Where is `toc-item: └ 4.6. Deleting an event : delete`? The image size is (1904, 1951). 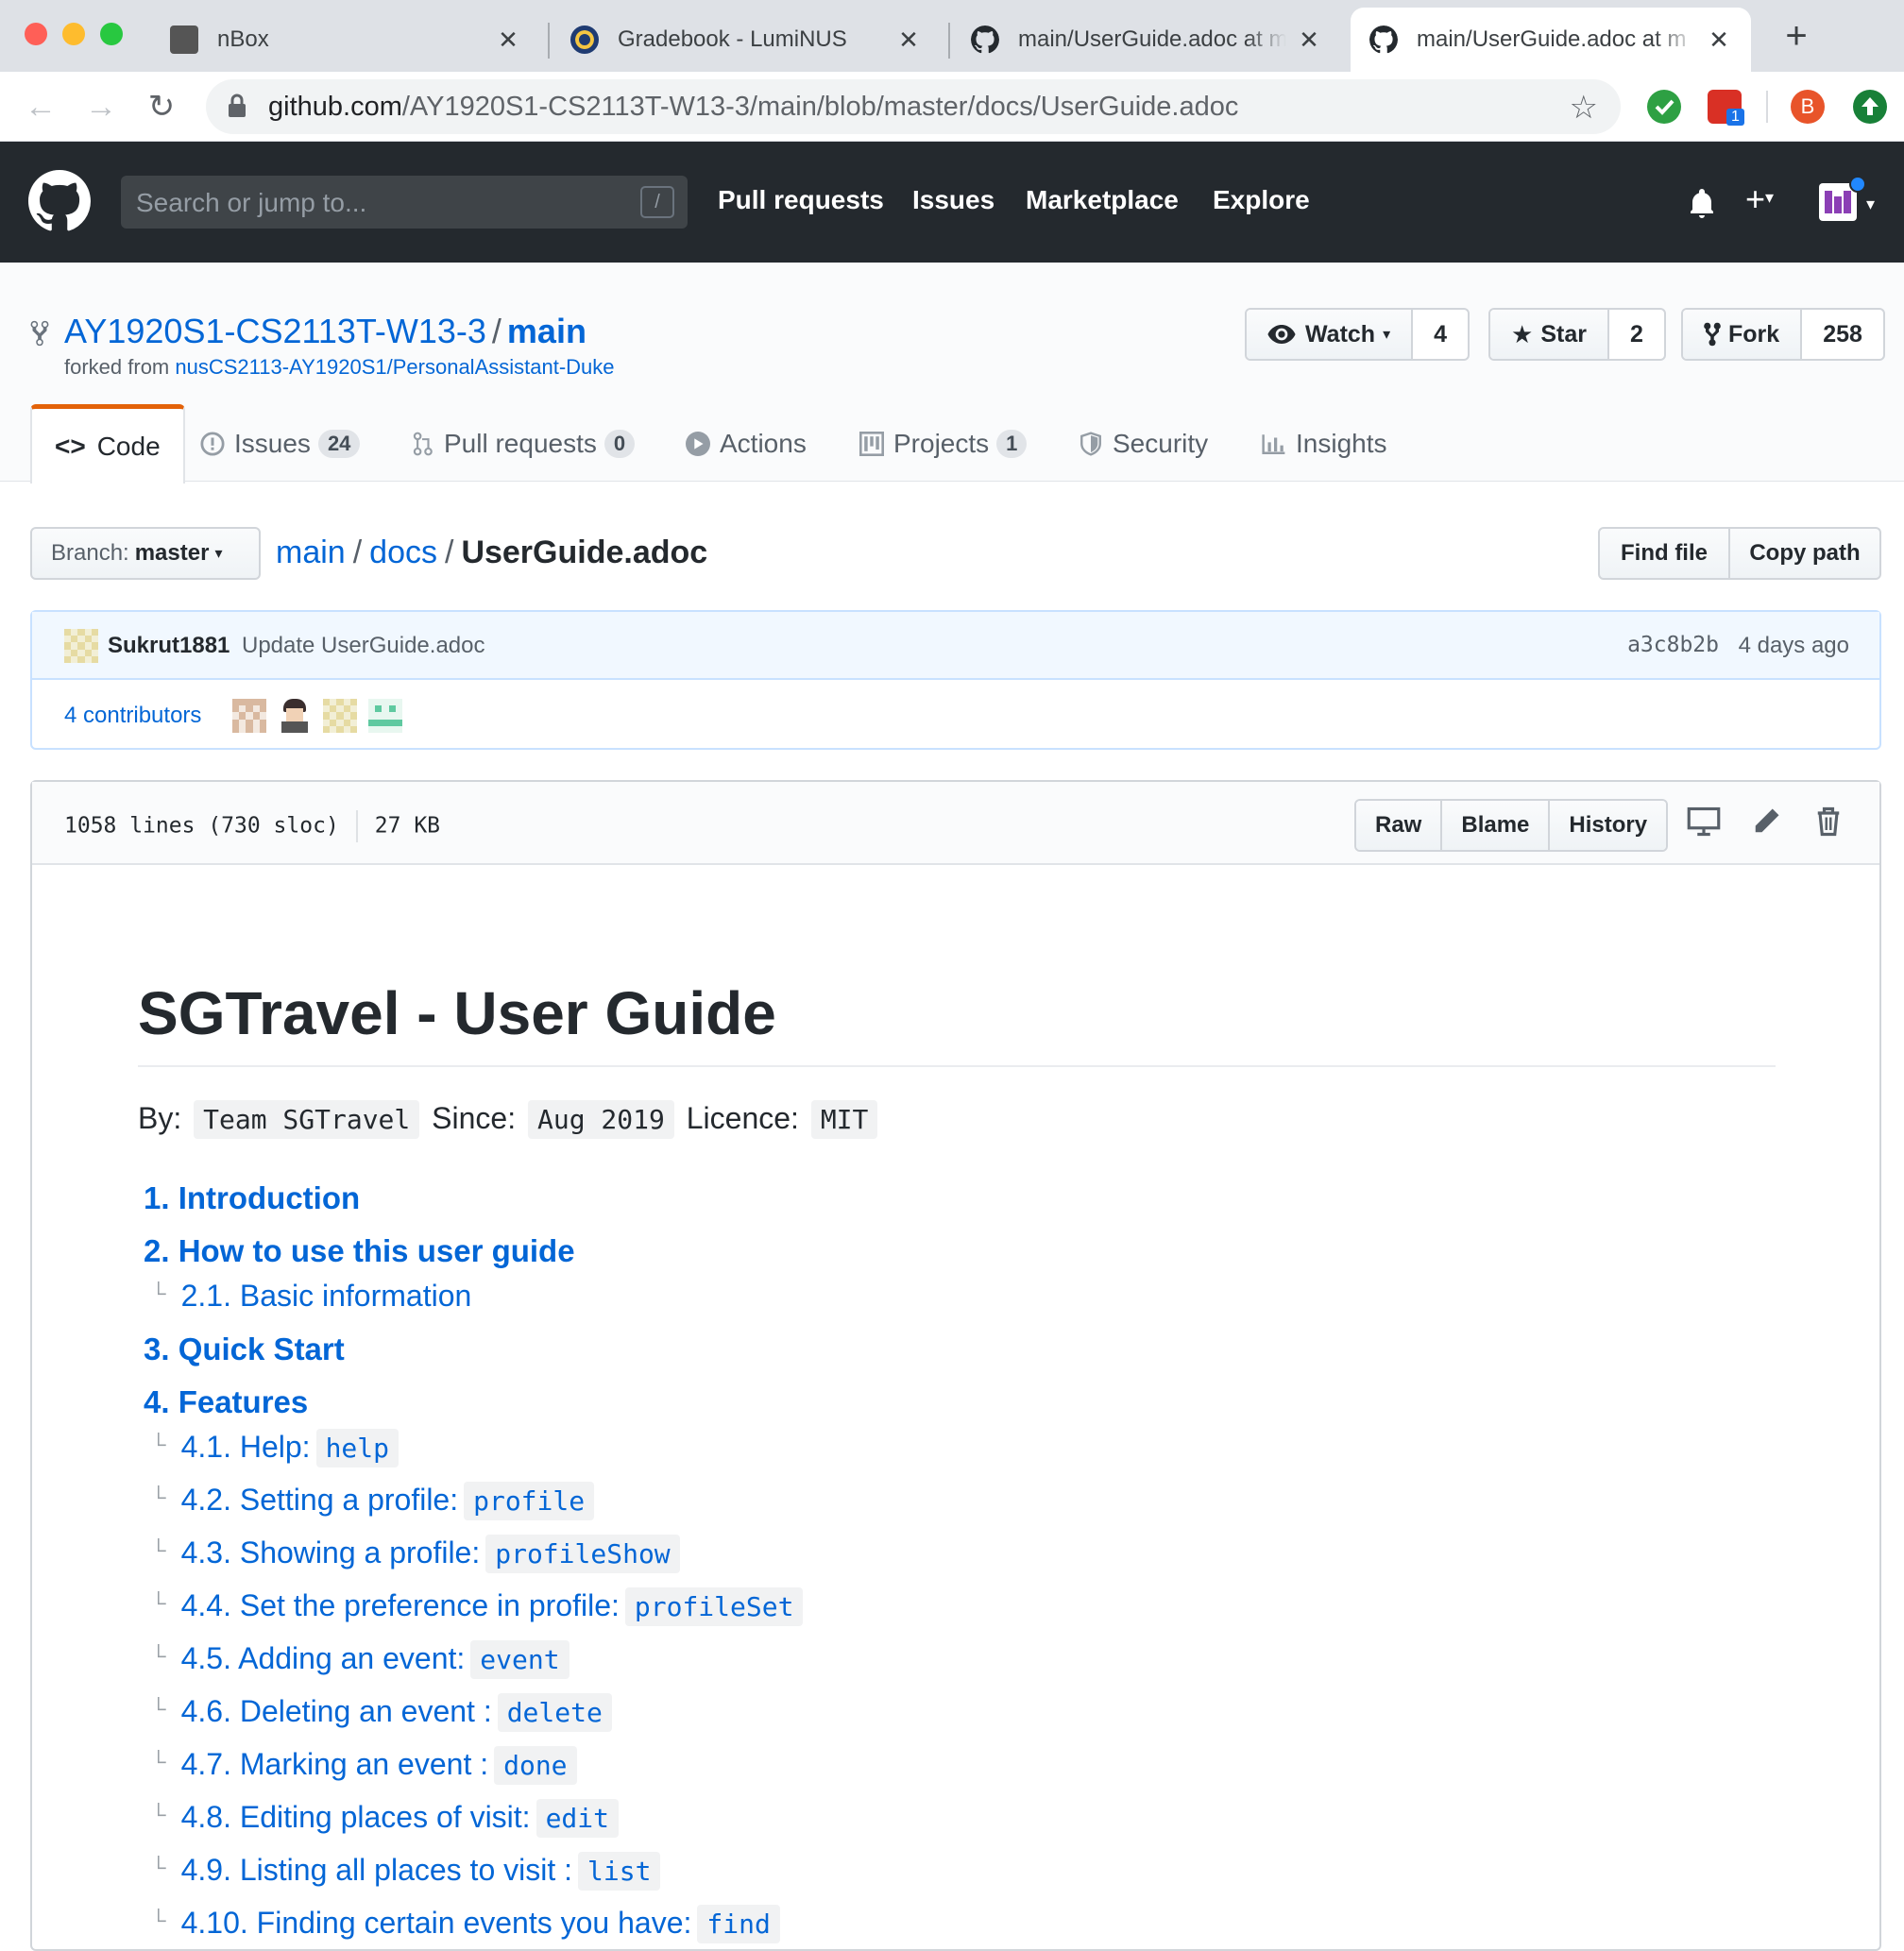
toc-item: └ 4.6. Deleting an event : delete is located at coordinates (381, 1712).